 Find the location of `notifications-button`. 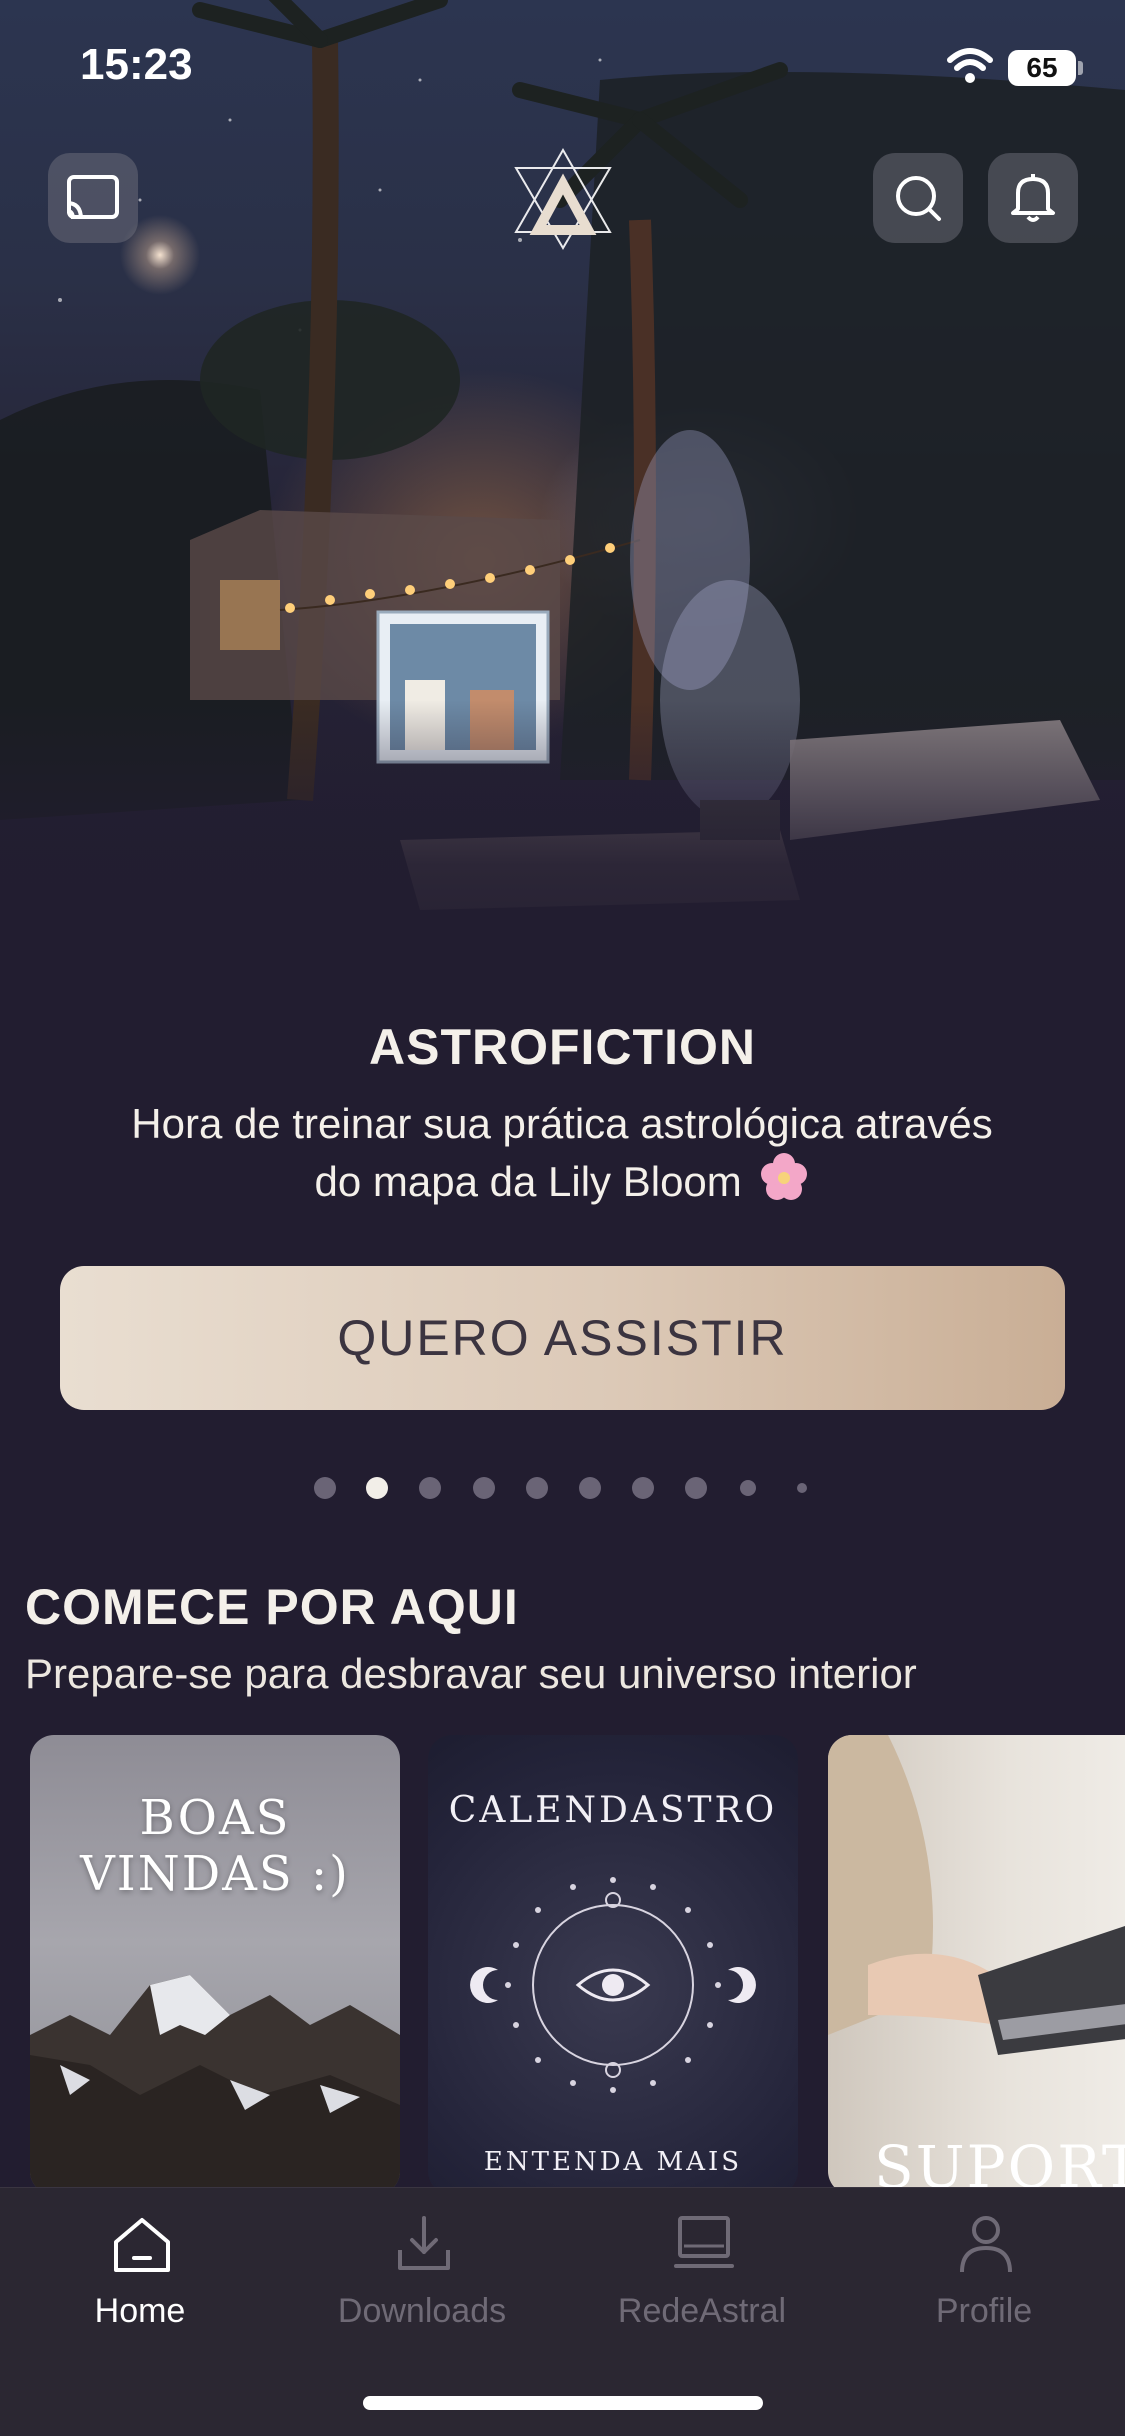

notifications-button is located at coordinates (1033, 198).